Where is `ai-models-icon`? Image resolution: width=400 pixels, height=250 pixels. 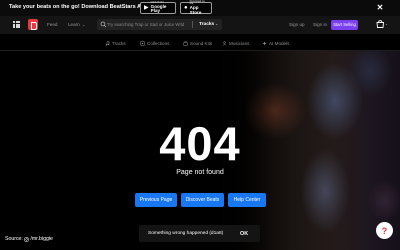 ai-models-icon is located at coordinates (264, 43).